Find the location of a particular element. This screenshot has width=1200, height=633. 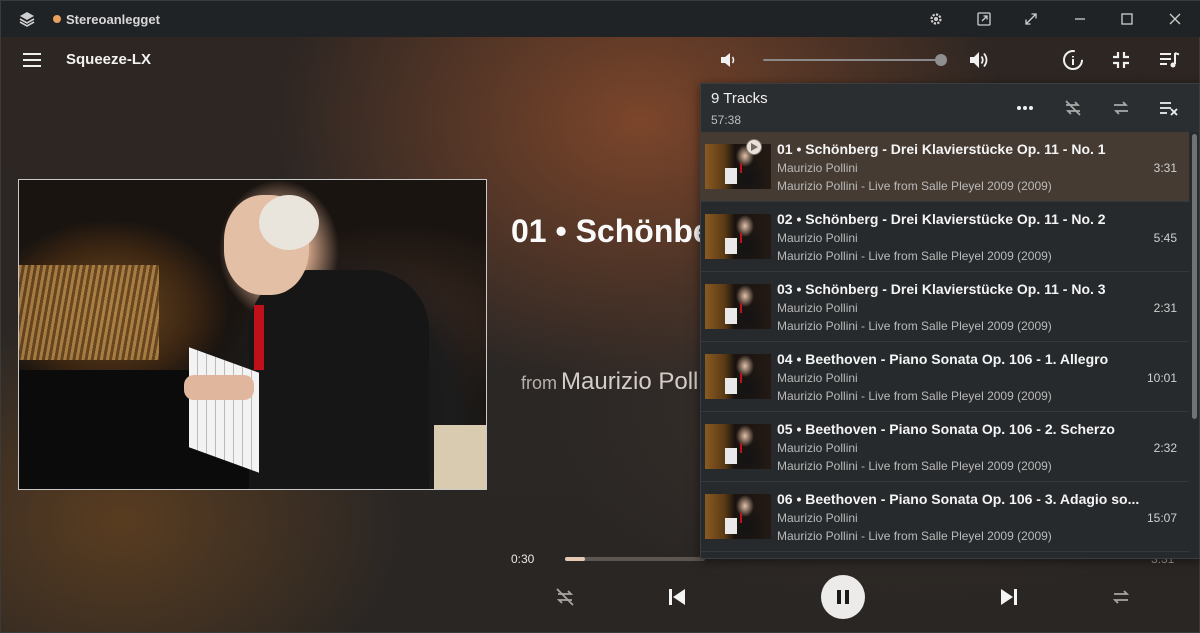

track-duration: 10:01 is located at coordinates (1161, 378).